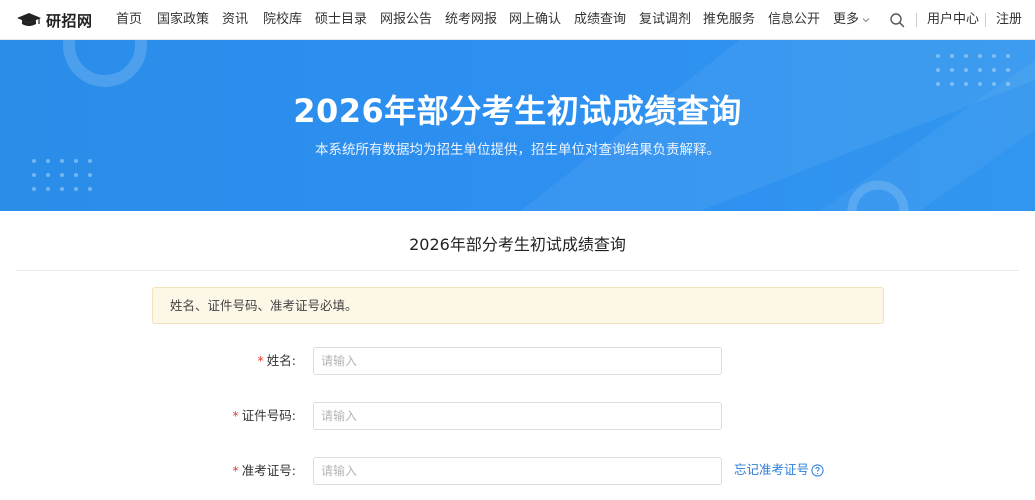 The height and width of the screenshot is (500, 1035). Describe the element at coordinates (183, 20) in the screenshot. I see `nav-item-policy: 国家政策` at that location.